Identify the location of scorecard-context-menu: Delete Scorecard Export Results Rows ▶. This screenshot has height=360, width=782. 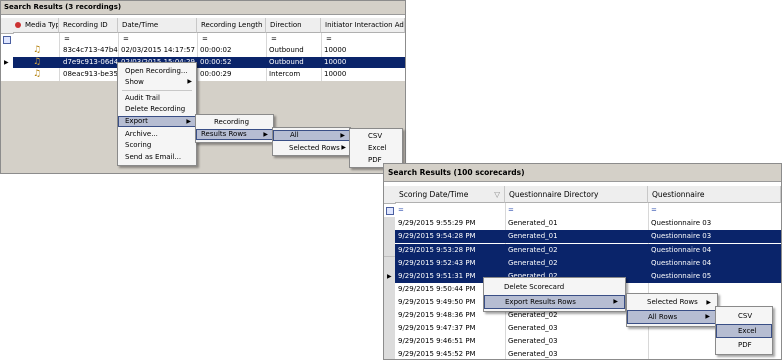
(554, 294).